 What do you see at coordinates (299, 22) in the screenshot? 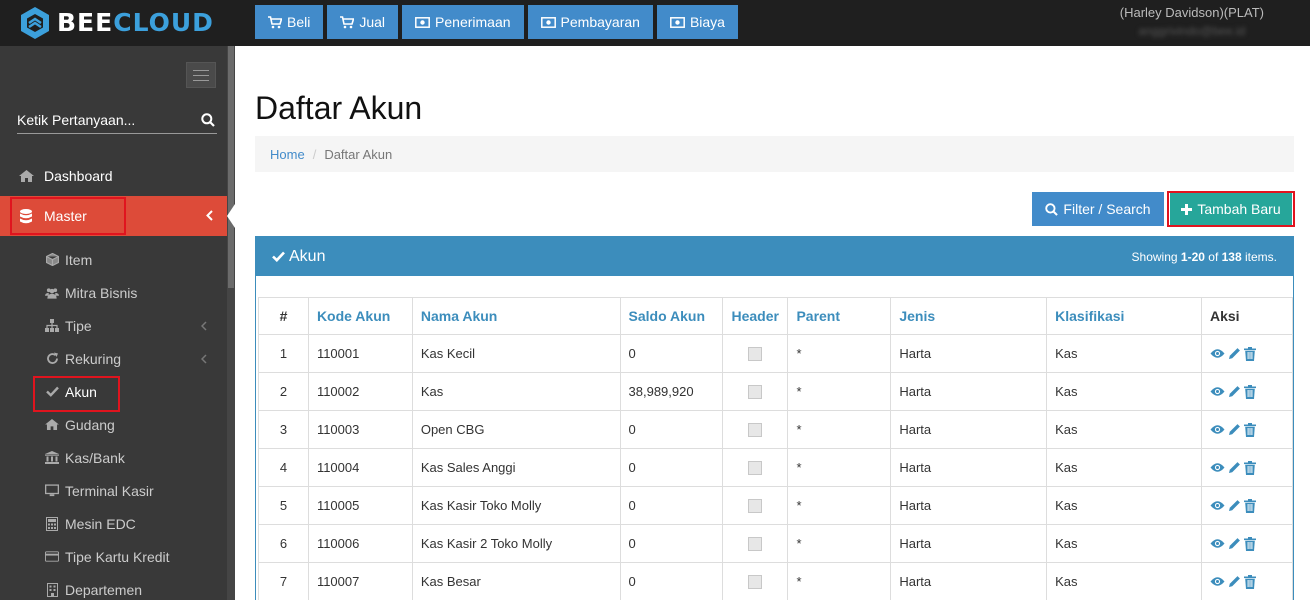
I see `beli-label: Beli` at bounding box center [299, 22].